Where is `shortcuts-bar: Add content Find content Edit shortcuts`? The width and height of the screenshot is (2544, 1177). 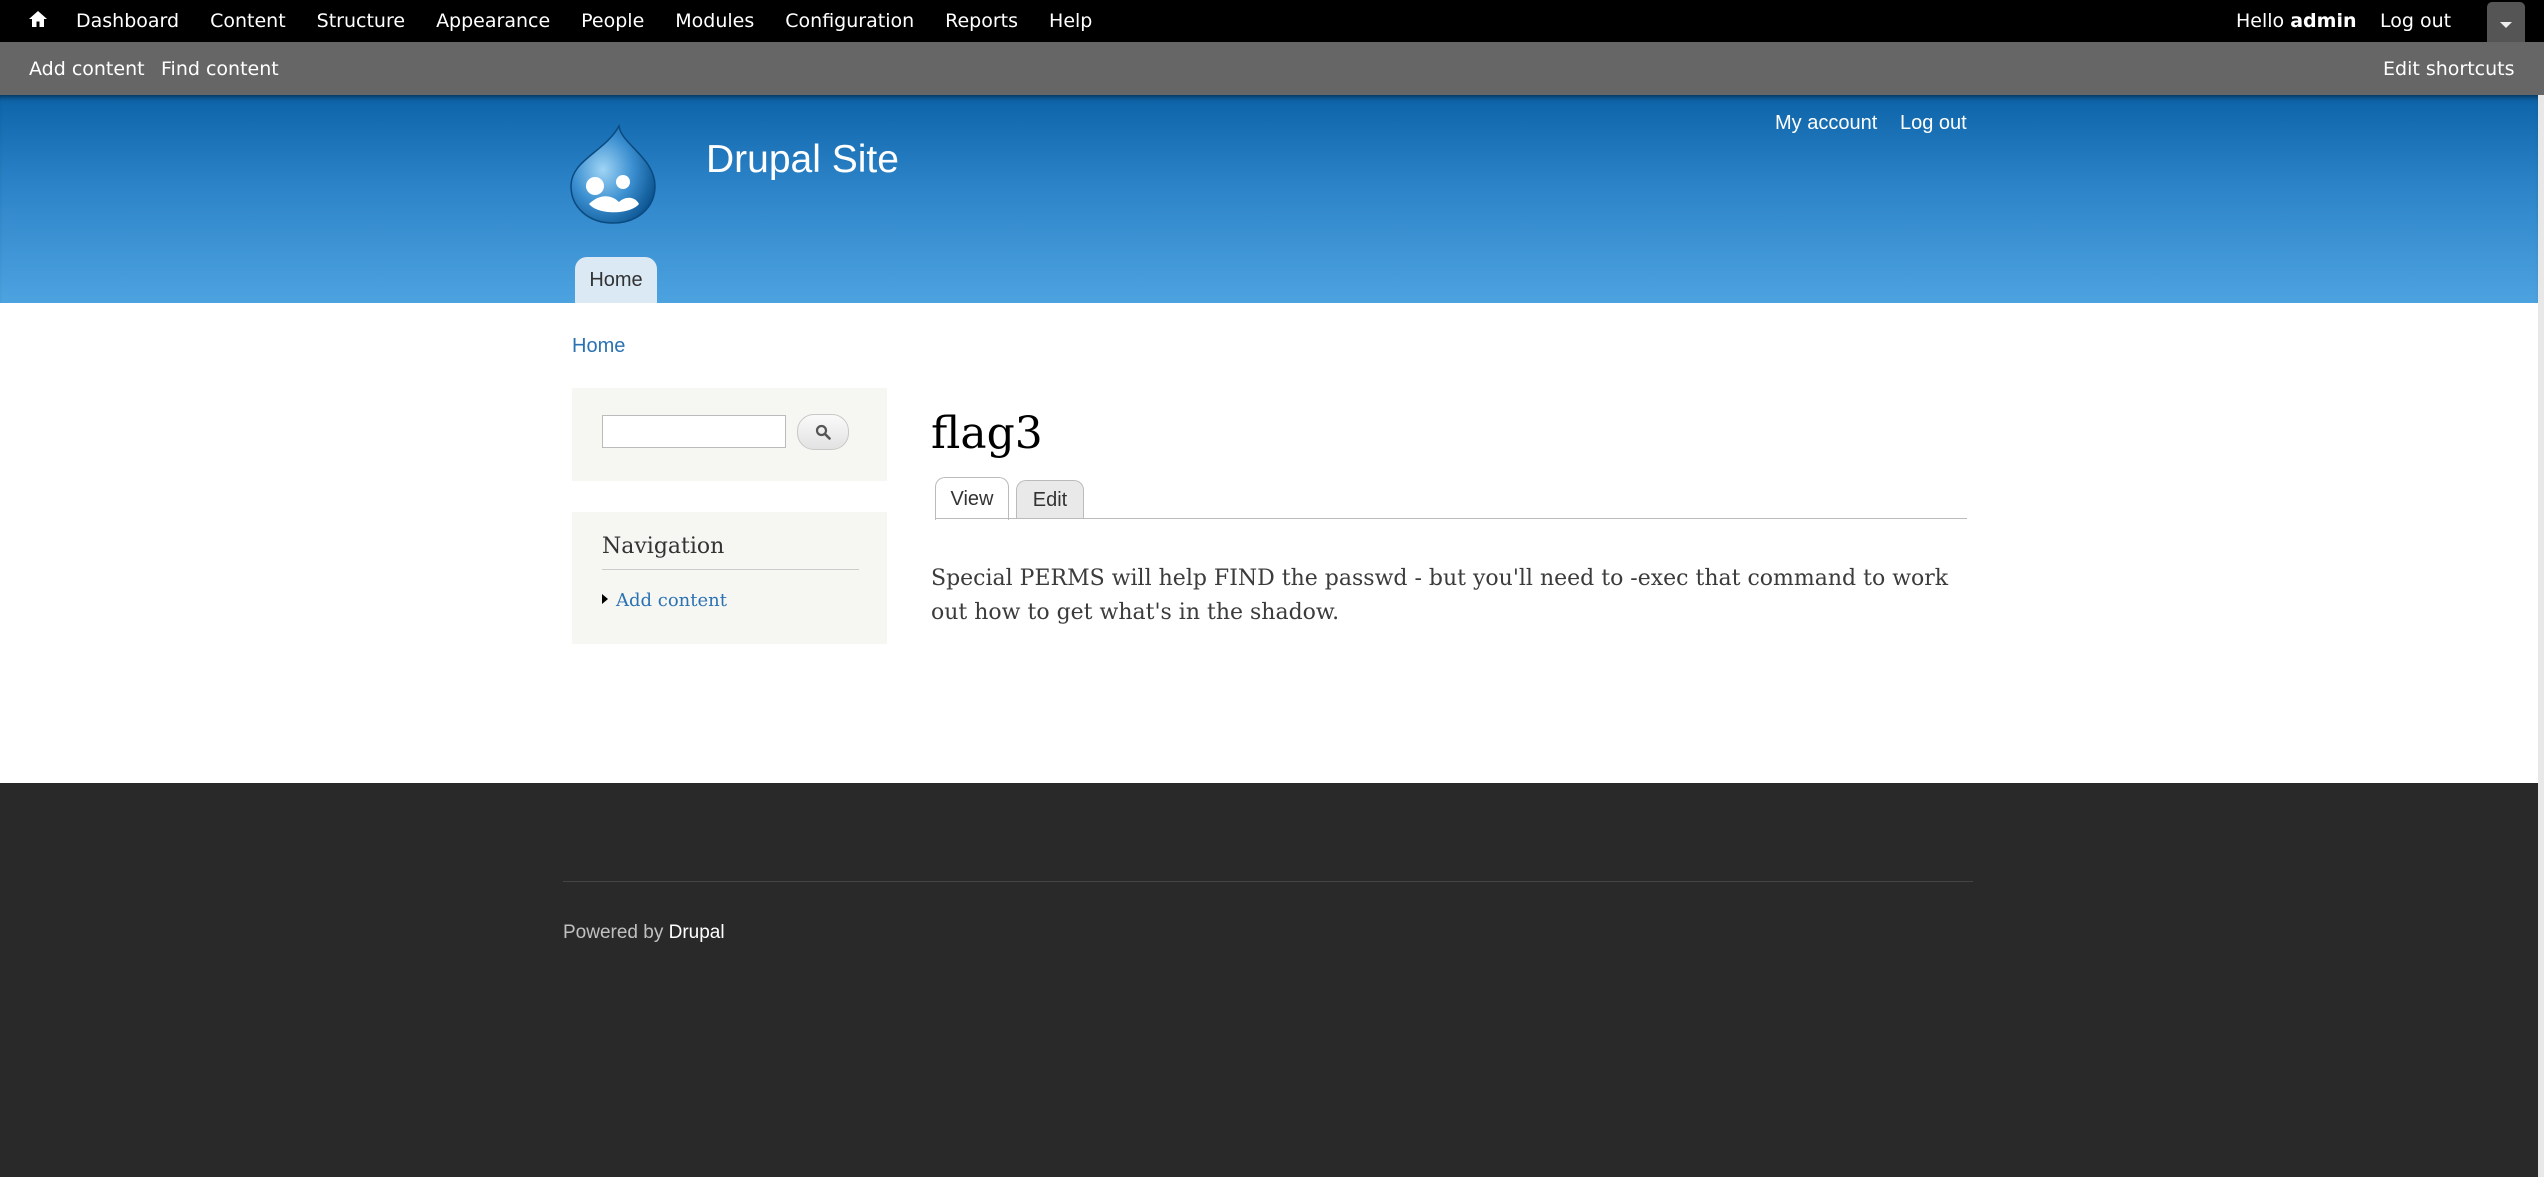 shortcuts-bar: Add content Find content Edit shortcuts is located at coordinates (1272, 68).